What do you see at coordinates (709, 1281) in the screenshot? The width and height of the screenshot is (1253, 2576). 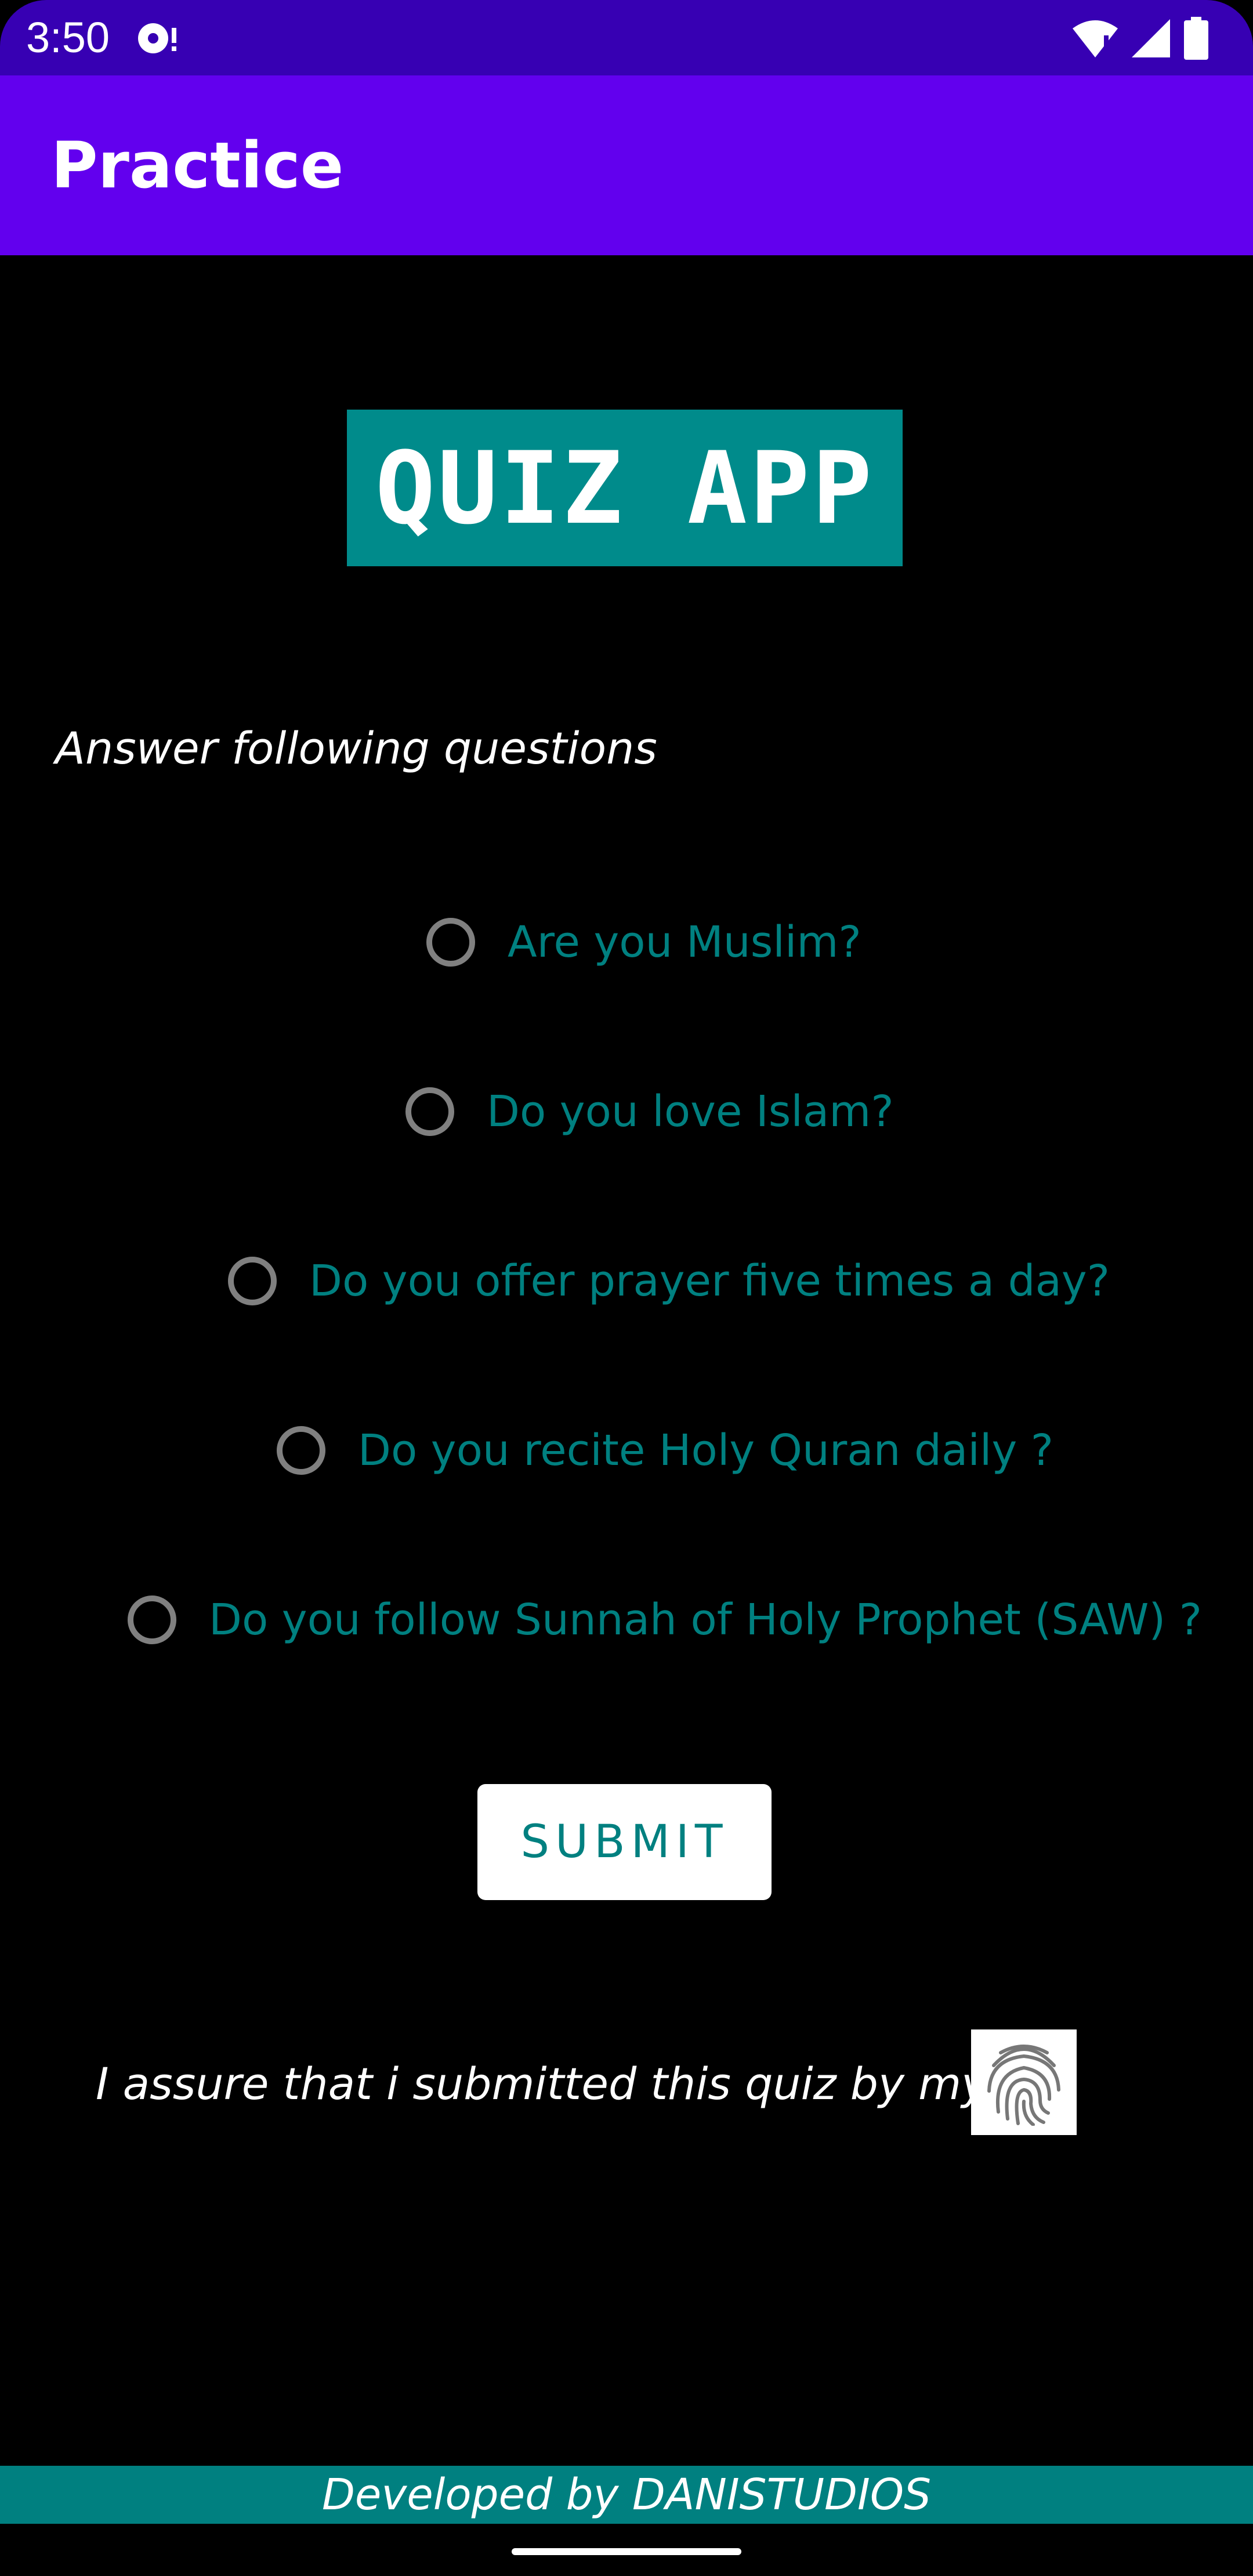 I see `question-label: Do you offer prayer five times a day?` at bounding box center [709, 1281].